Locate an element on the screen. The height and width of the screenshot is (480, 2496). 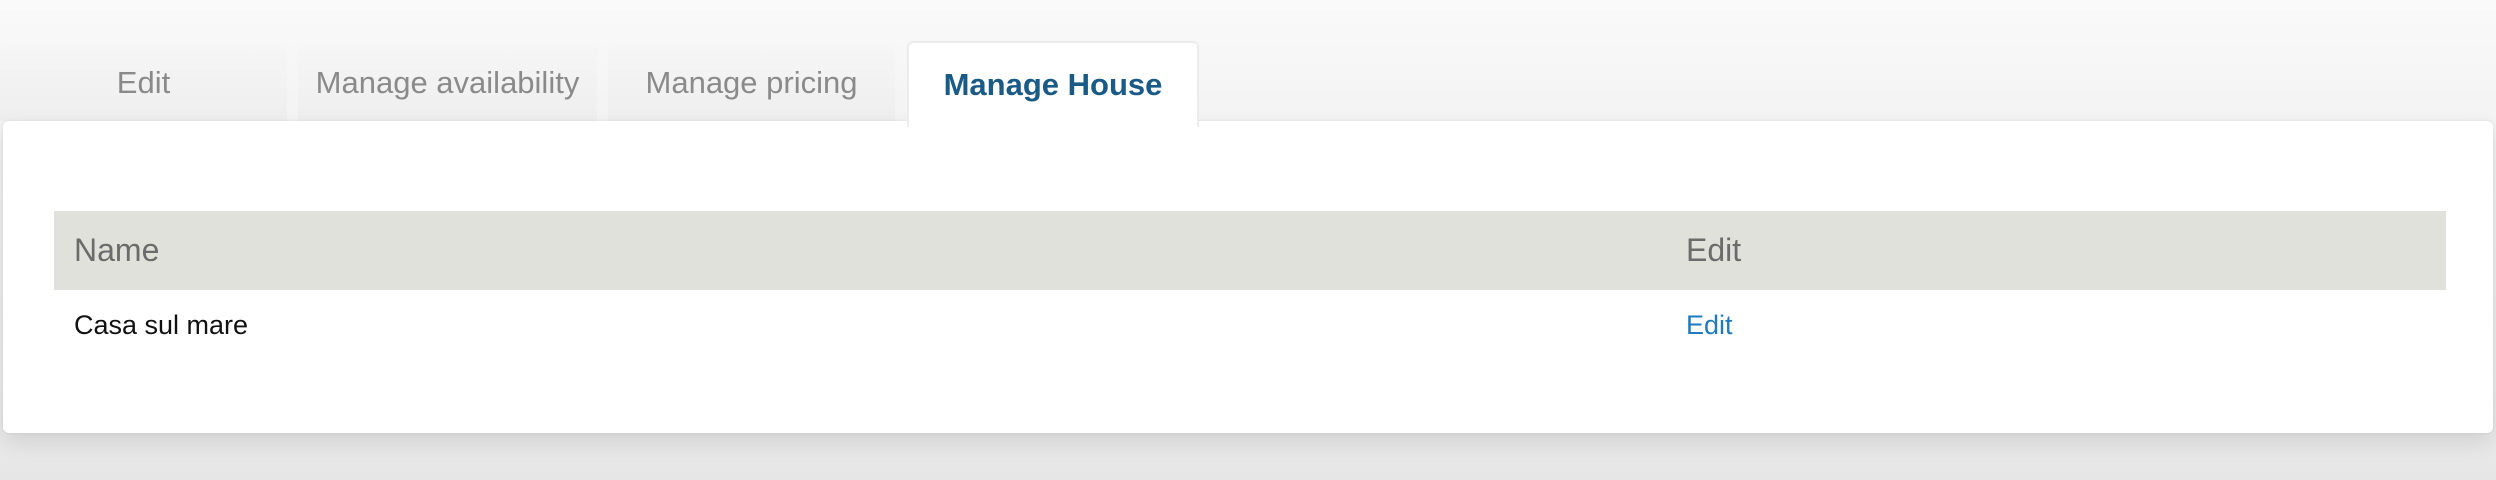
table-row: Casa sul mare Edit is located at coordinates (1250, 325).